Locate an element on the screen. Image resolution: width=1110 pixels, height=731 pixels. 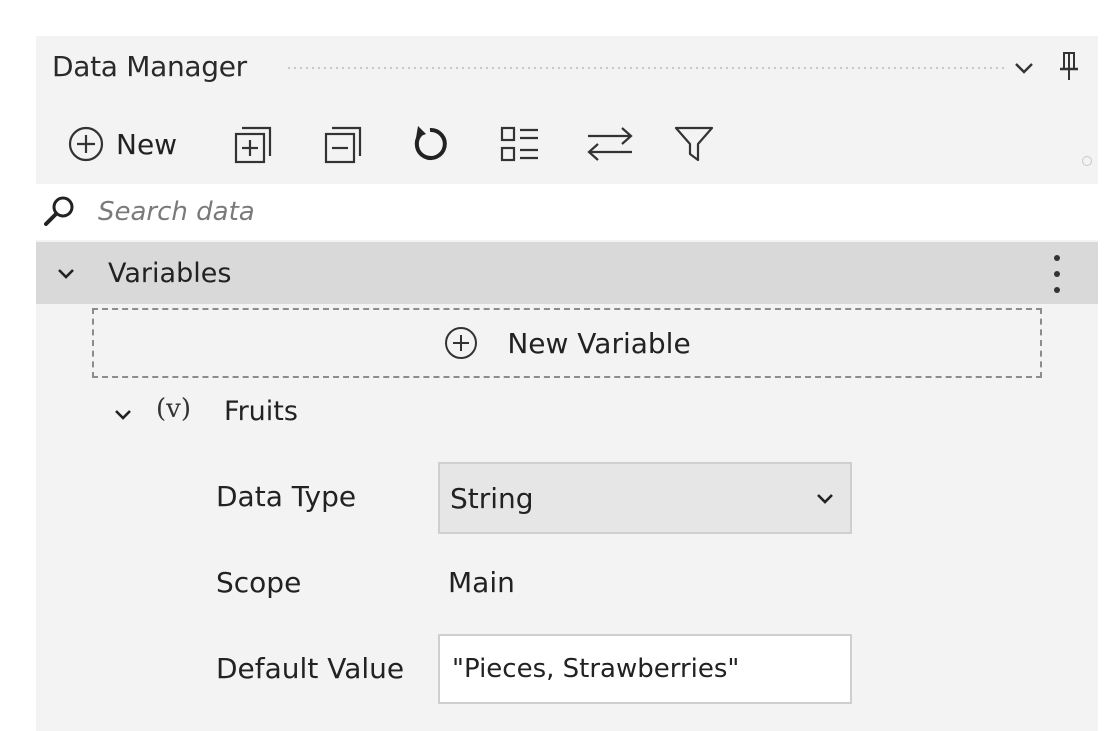
expand-all-button is located at coordinates (254, 144).